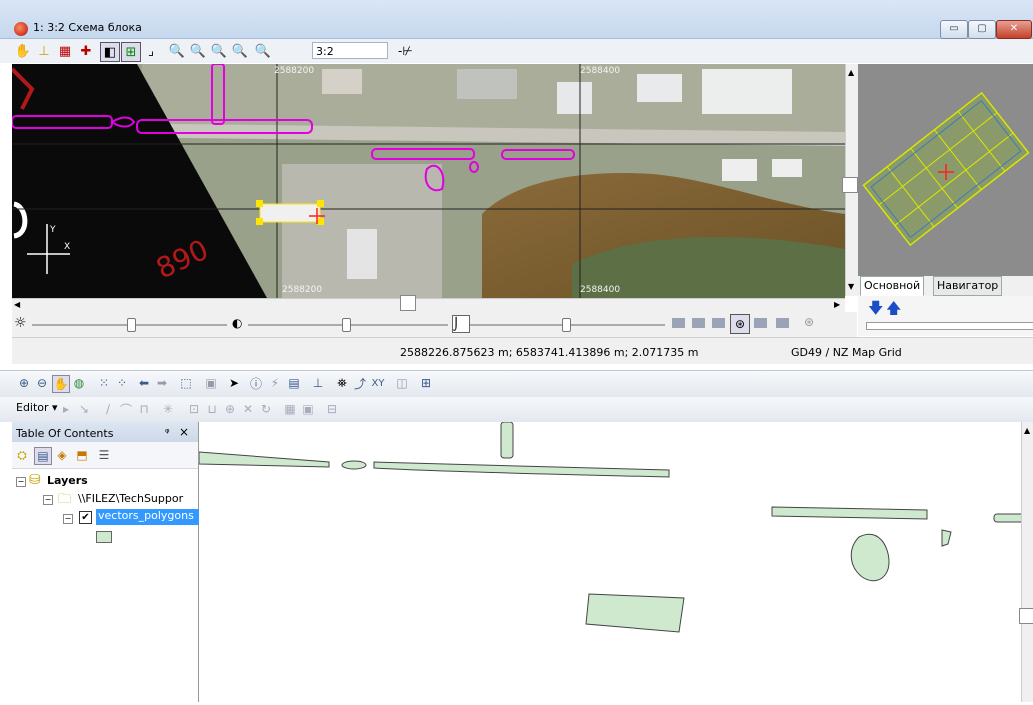 This screenshot has width=1033, height=705. What do you see at coordinates (131, 325) in the screenshot?
I see `brightness-thumb` at bounding box center [131, 325].